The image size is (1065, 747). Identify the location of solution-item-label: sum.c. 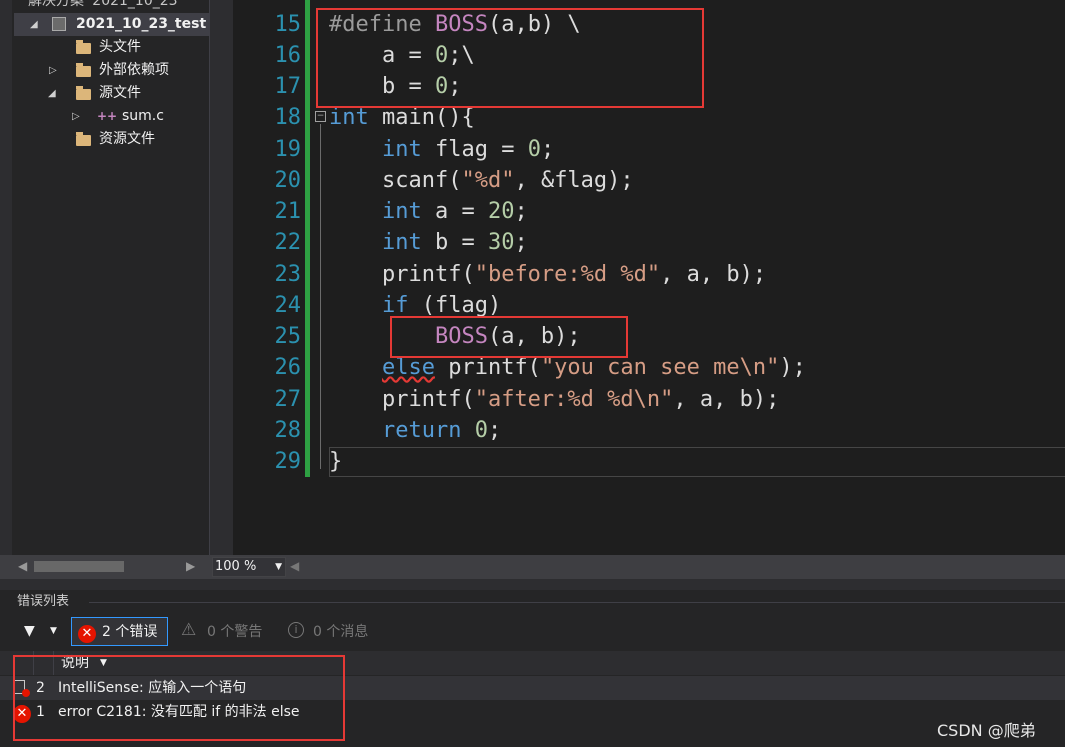
(143, 116).